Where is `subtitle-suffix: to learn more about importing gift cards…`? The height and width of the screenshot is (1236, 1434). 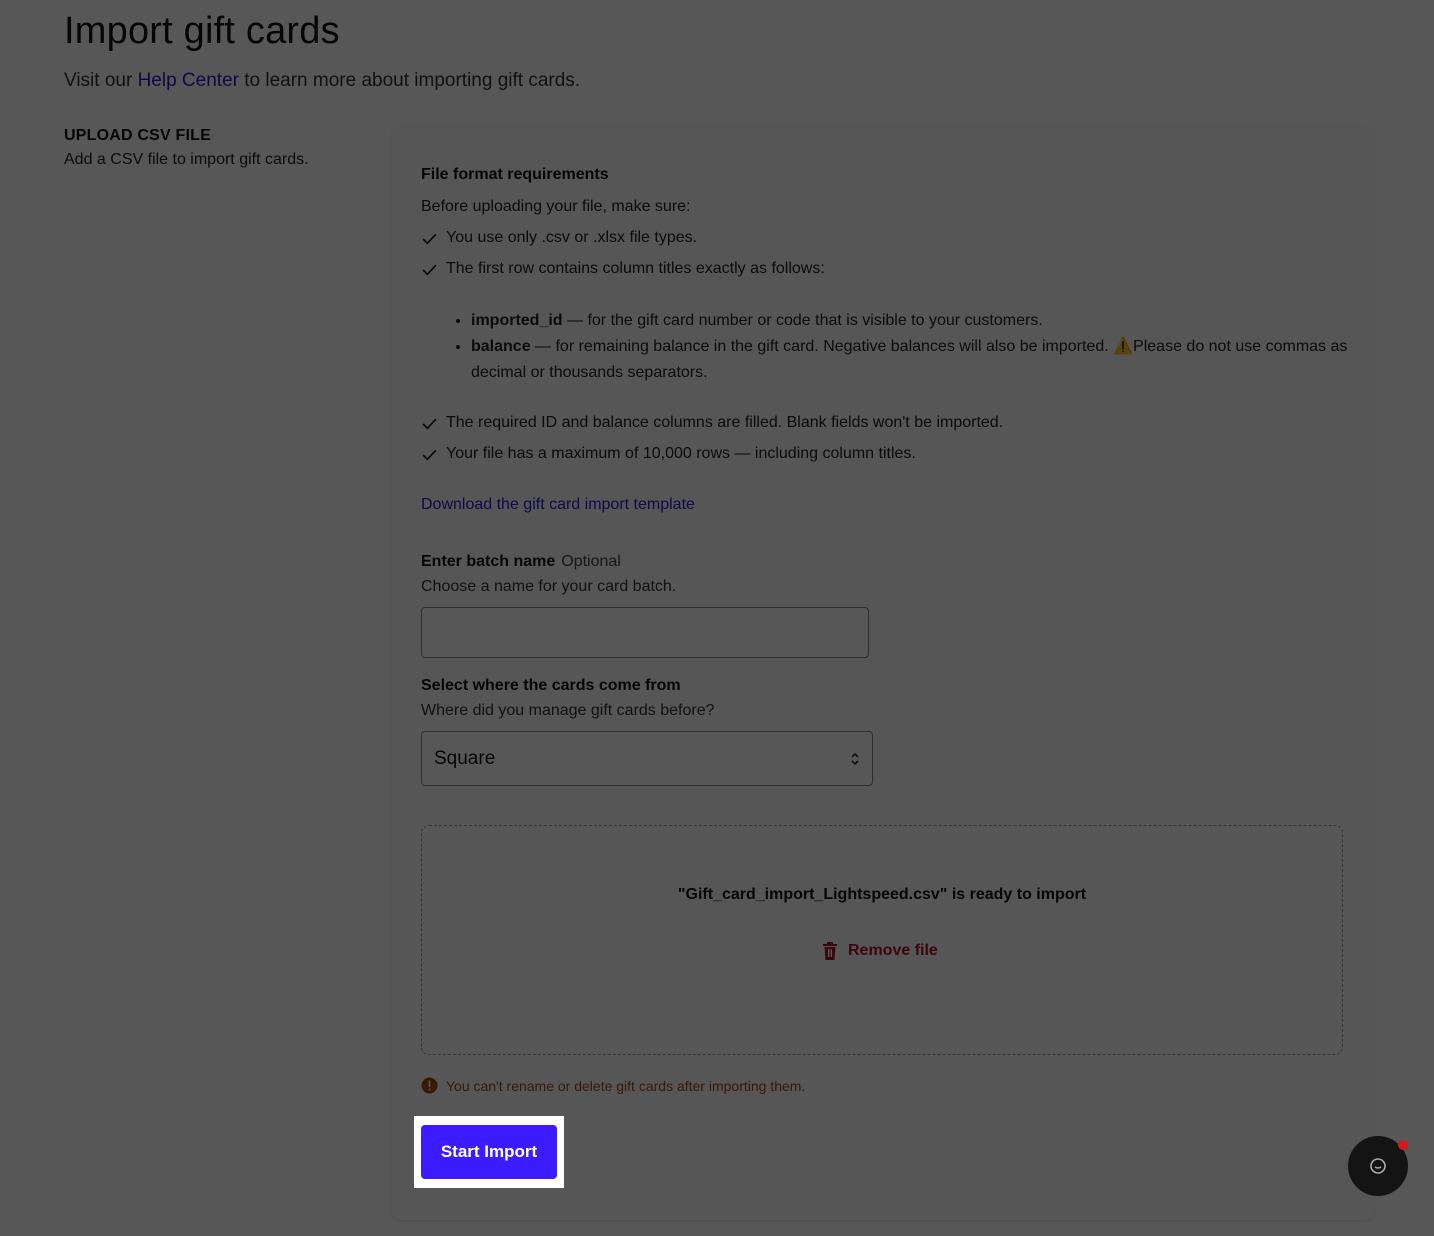
subtitle-suffix: to learn more about importing gift cards… is located at coordinates (409, 80).